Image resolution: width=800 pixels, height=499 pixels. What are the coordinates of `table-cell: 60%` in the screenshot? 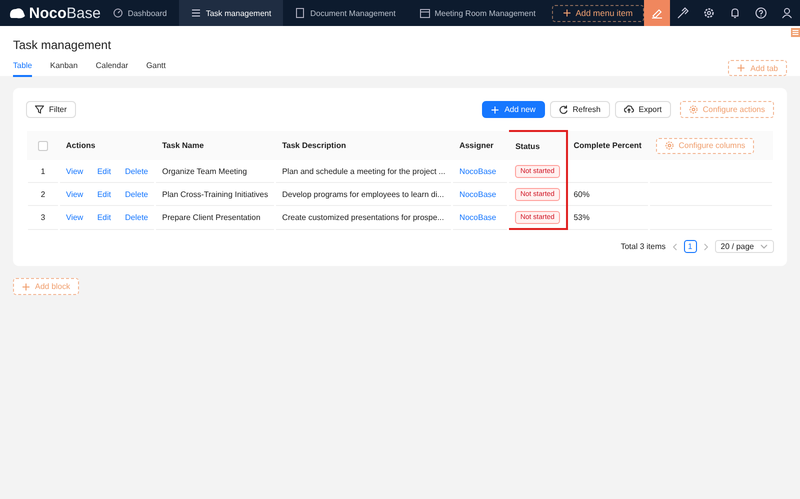 It's located at (582, 194).